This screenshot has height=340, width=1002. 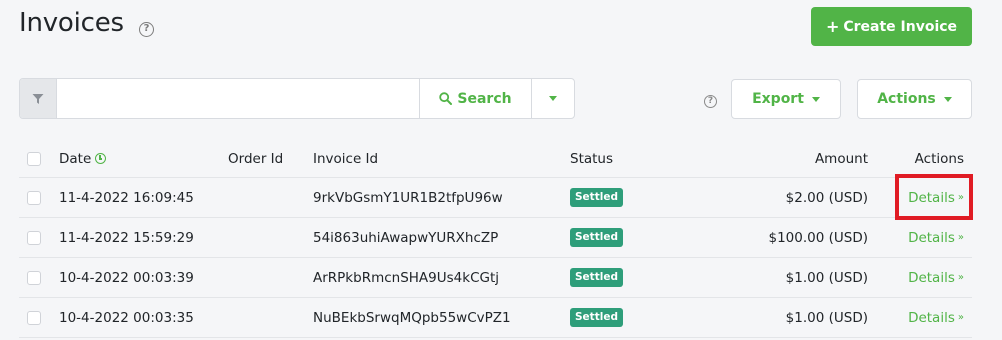 I want to click on actions-button: Actions, so click(x=914, y=99).